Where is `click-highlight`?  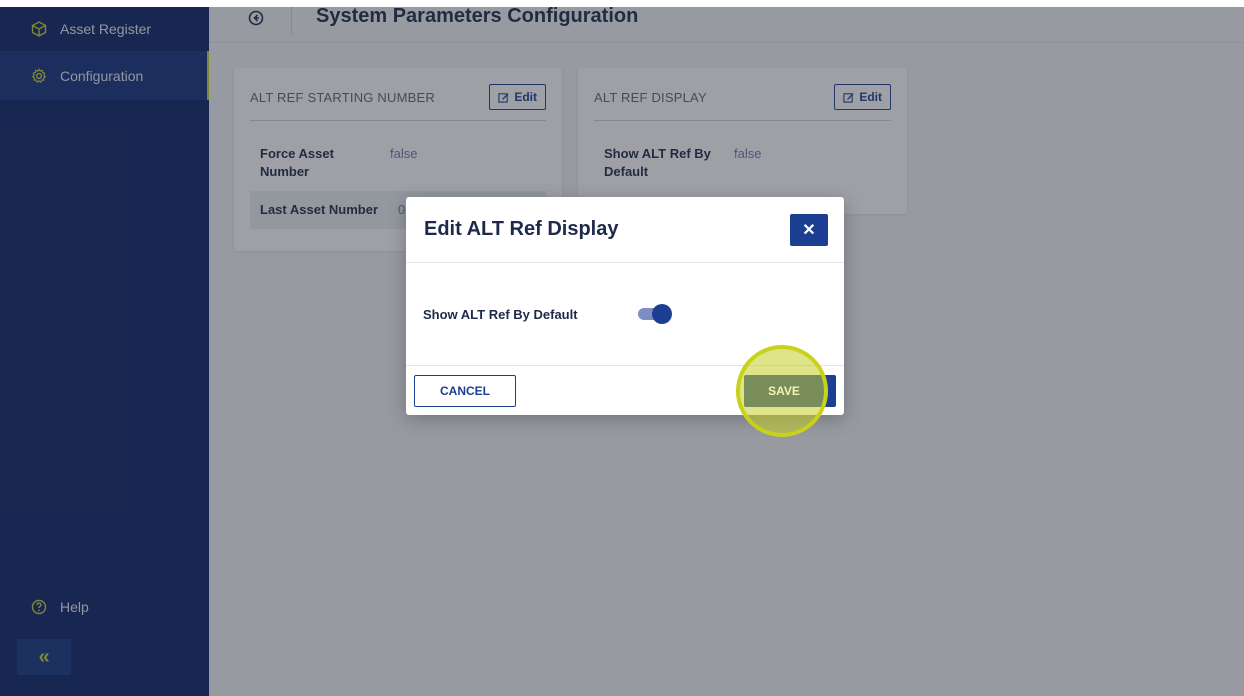
click-highlight is located at coordinates (782, 391).